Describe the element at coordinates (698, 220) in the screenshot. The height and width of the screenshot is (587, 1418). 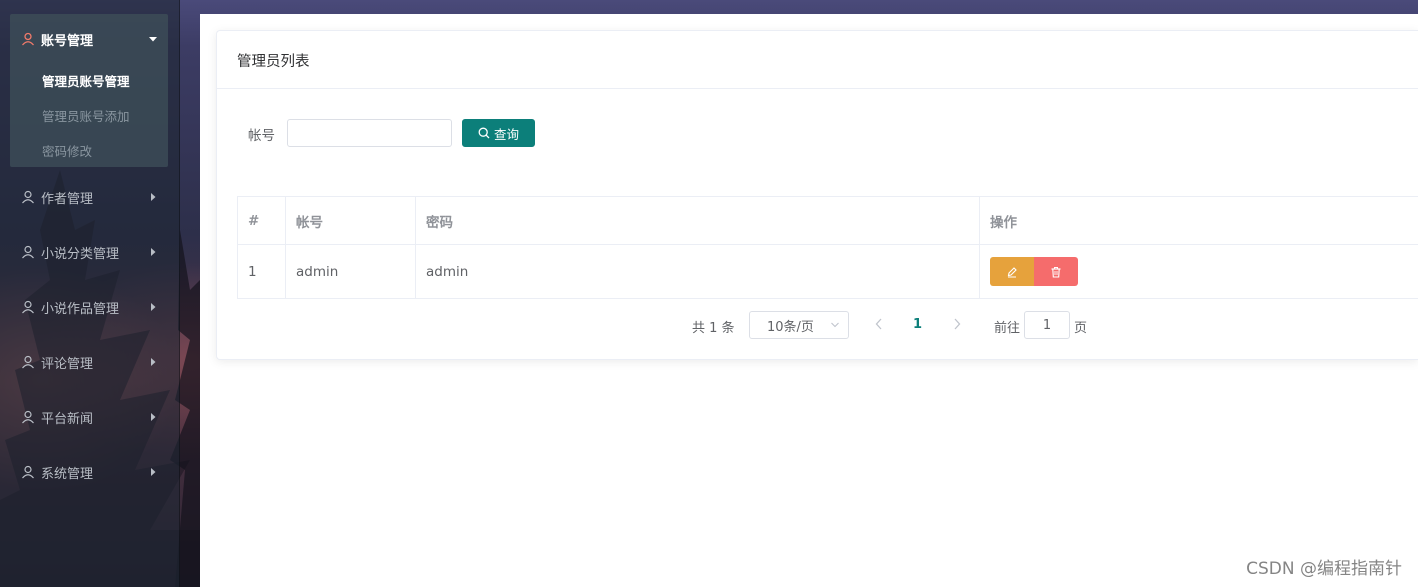
I see `column-header-password: 密码` at that location.